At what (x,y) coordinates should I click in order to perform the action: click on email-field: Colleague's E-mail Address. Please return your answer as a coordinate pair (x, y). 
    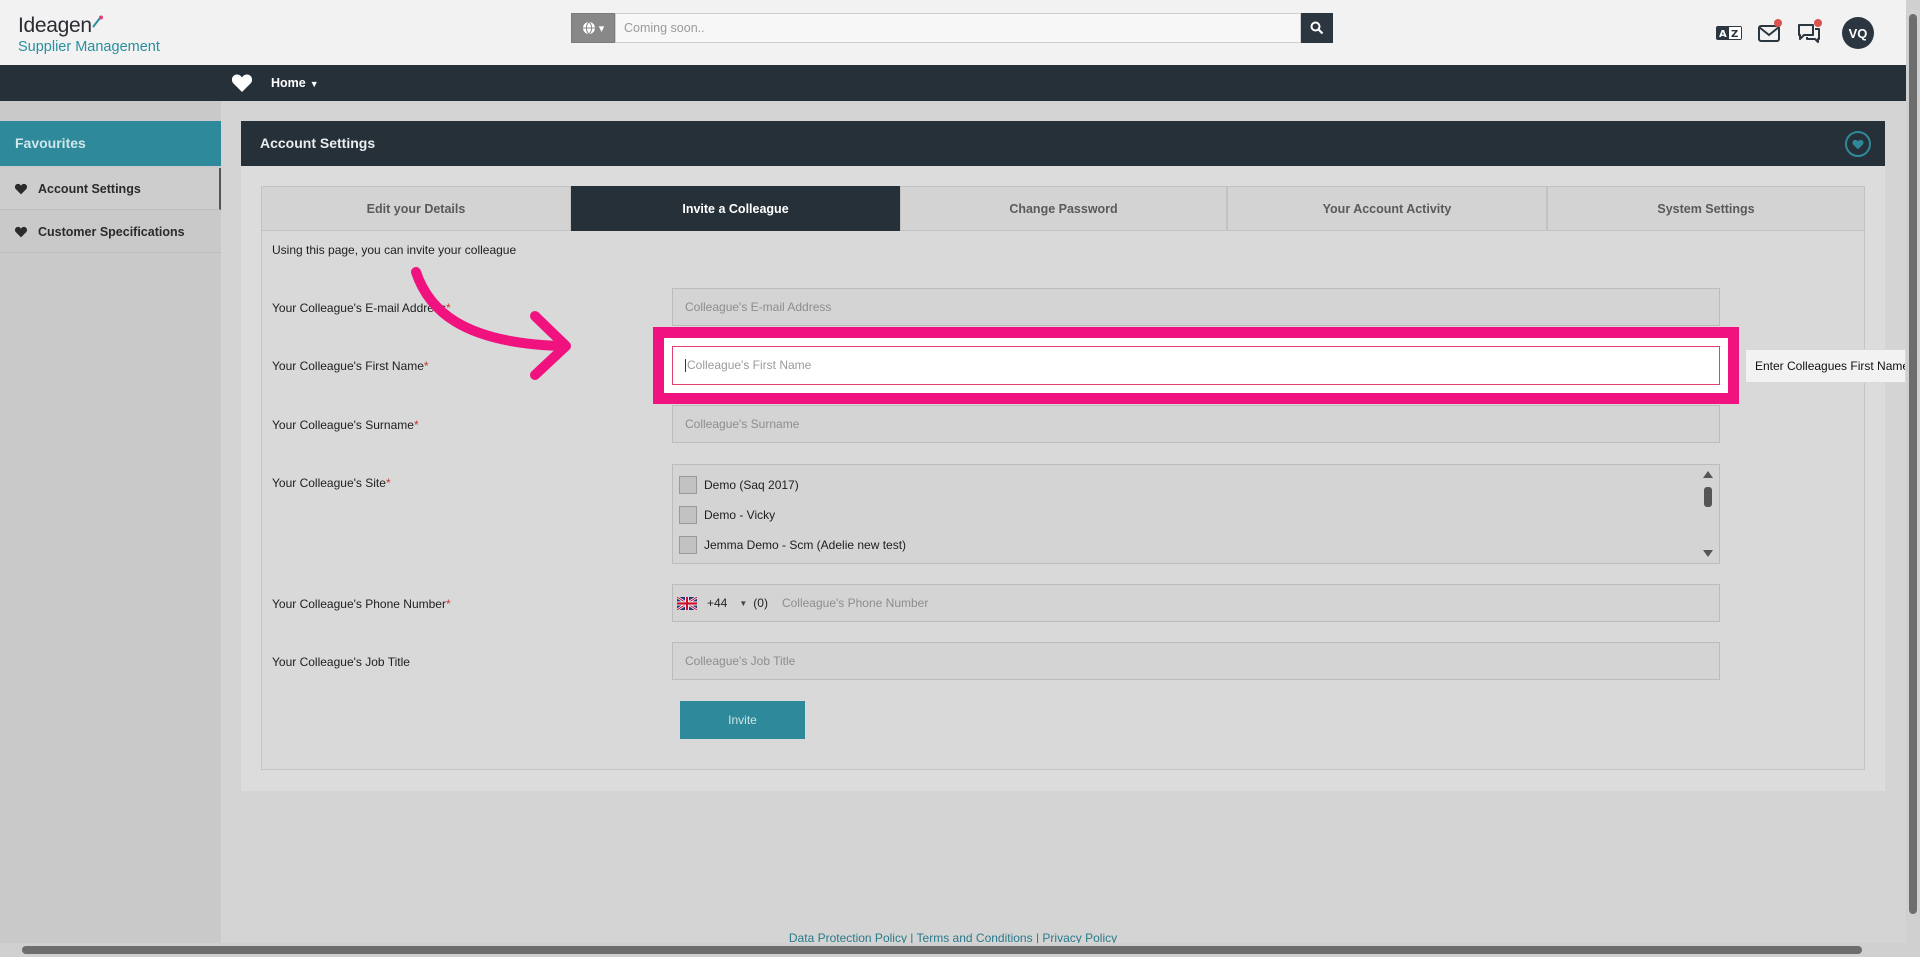
    Looking at the image, I should click on (1196, 307).